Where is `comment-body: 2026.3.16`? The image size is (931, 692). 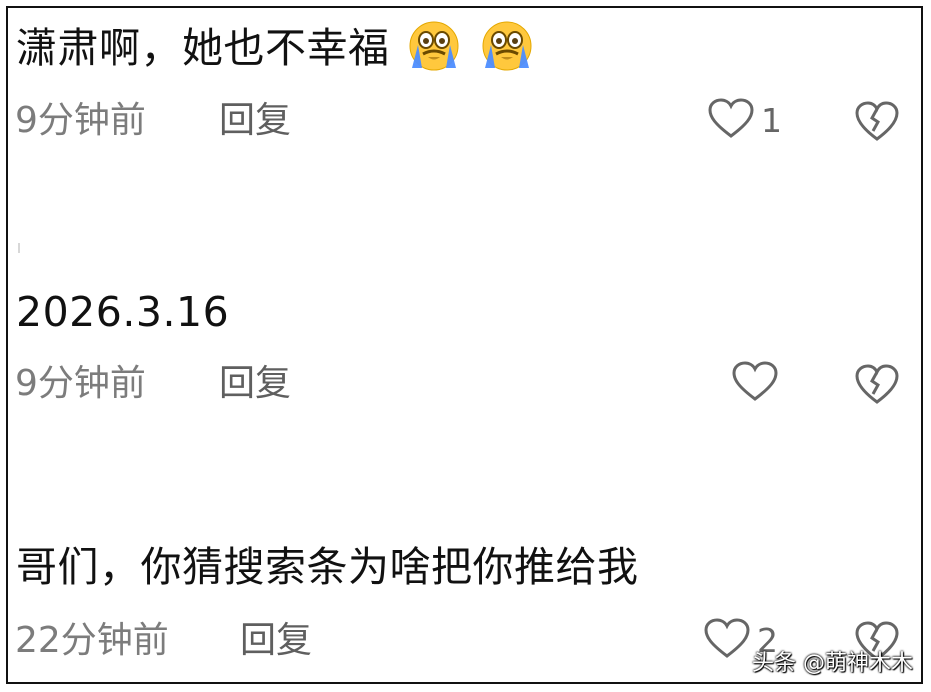 comment-body: 2026.3.16 is located at coordinates (123, 312).